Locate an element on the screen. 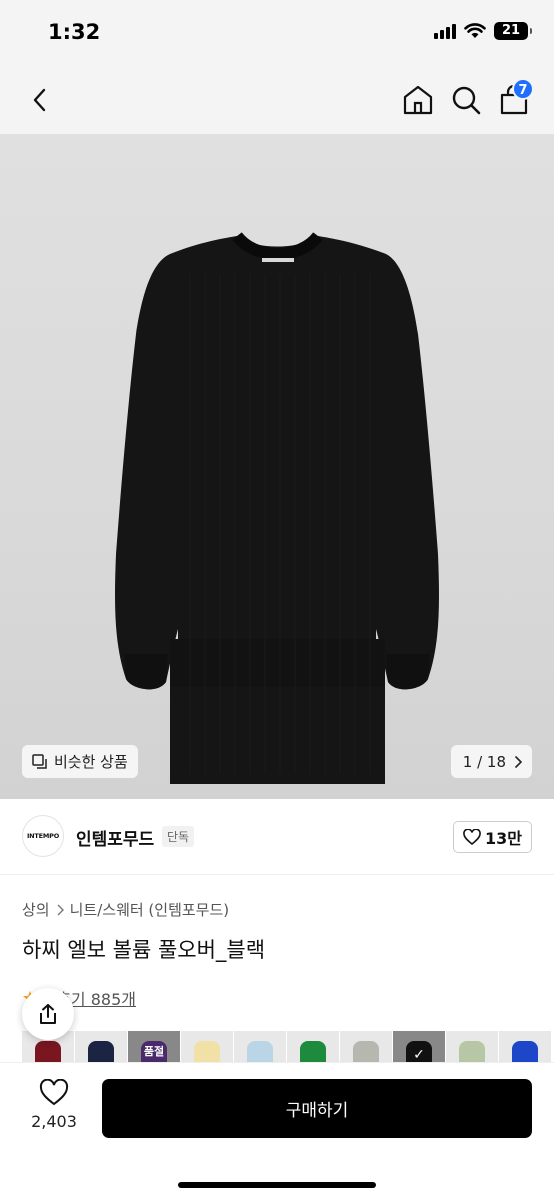 The height and width of the screenshot is (1200, 554). search-button is located at coordinates (466, 100).